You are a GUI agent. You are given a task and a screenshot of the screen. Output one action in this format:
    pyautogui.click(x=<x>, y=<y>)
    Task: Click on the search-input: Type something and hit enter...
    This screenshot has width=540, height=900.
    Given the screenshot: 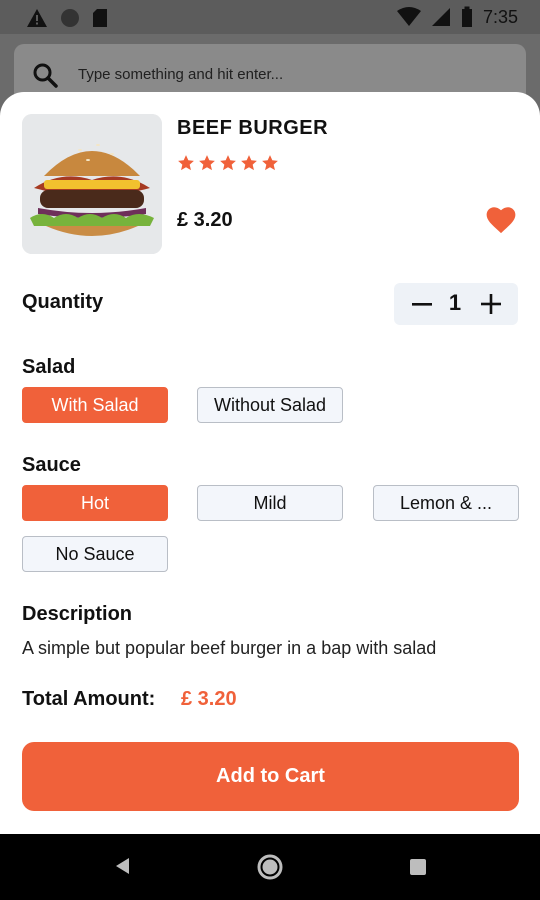 What is the action you would take?
    pyautogui.click(x=180, y=74)
    